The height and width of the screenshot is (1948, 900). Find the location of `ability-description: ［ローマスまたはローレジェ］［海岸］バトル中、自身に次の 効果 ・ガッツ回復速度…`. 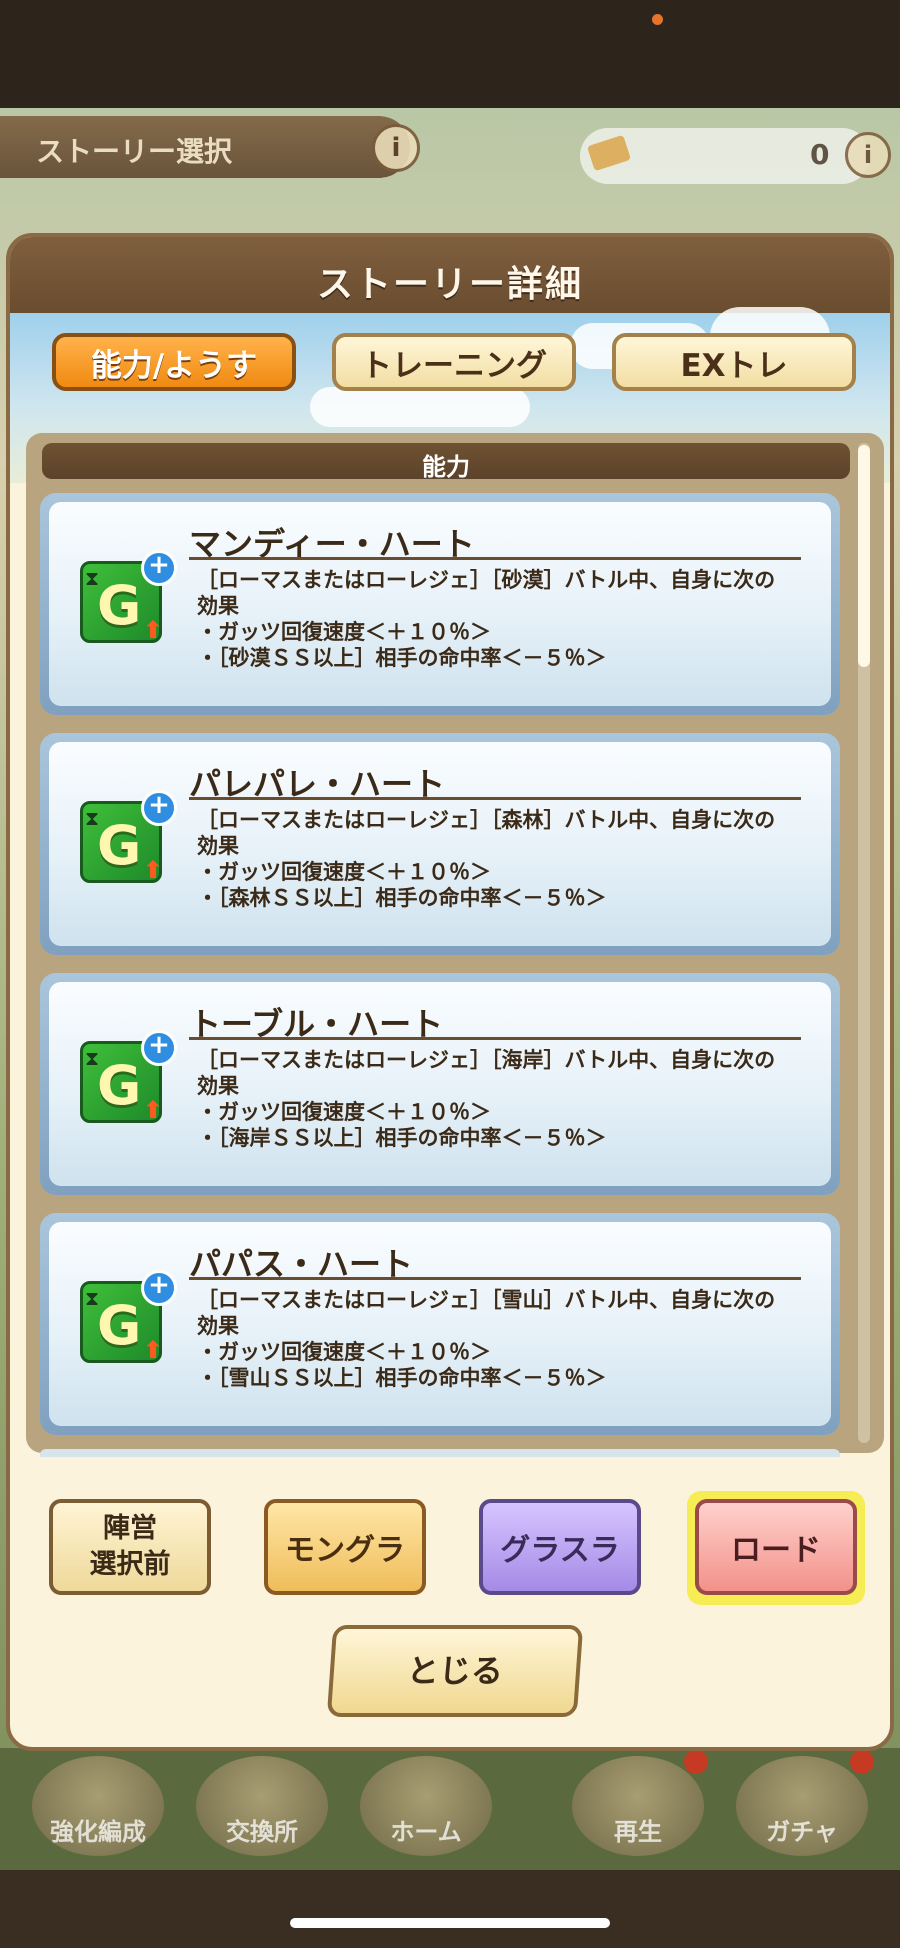

ability-description: ［ローマスまたはローレジェ］［海岸］バトル中、自身に次の 効果 ・ガッツ回復速度… is located at coordinates (503, 1099).